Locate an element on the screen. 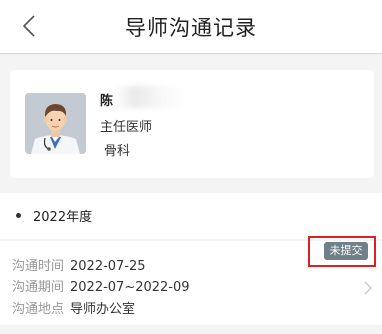  record-row-time: 沟通时间 2022-07-25 is located at coordinates (79, 264).